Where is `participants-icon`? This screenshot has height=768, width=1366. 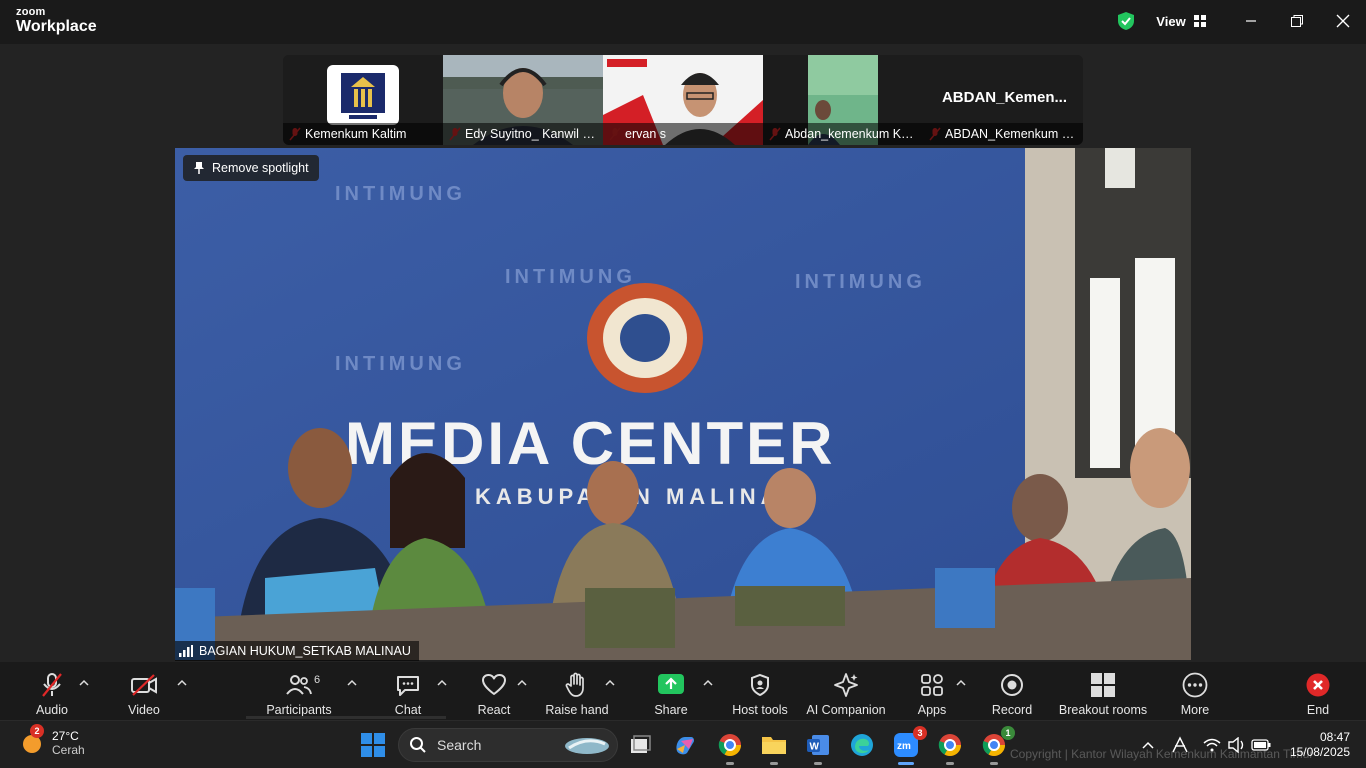
participants-icon is located at coordinates (299, 685).